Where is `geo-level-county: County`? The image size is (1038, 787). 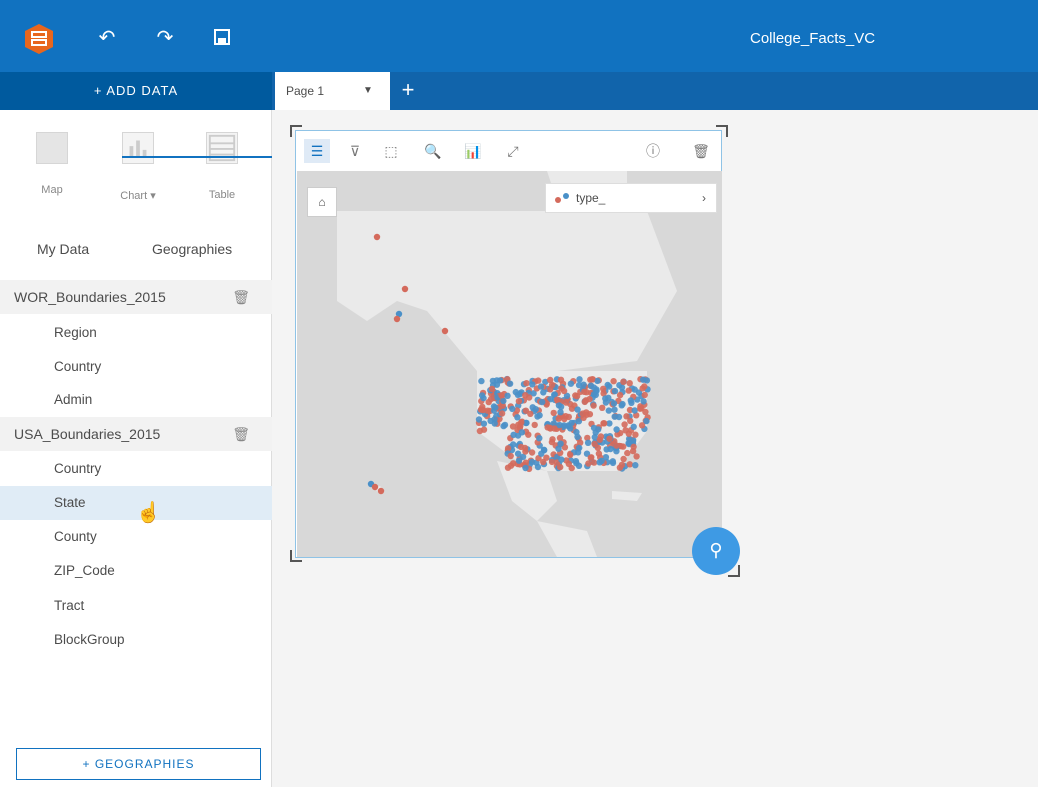
geo-level-county: County is located at coordinates (136, 537).